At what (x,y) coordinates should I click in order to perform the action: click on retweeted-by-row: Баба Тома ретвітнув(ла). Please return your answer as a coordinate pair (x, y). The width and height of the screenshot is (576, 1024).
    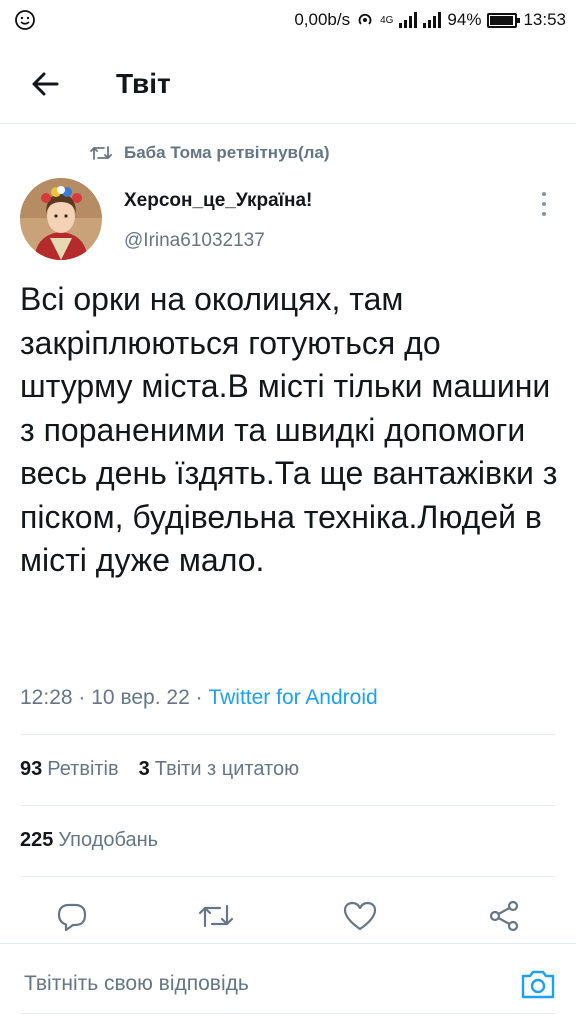
    Looking at the image, I should click on (210, 153).